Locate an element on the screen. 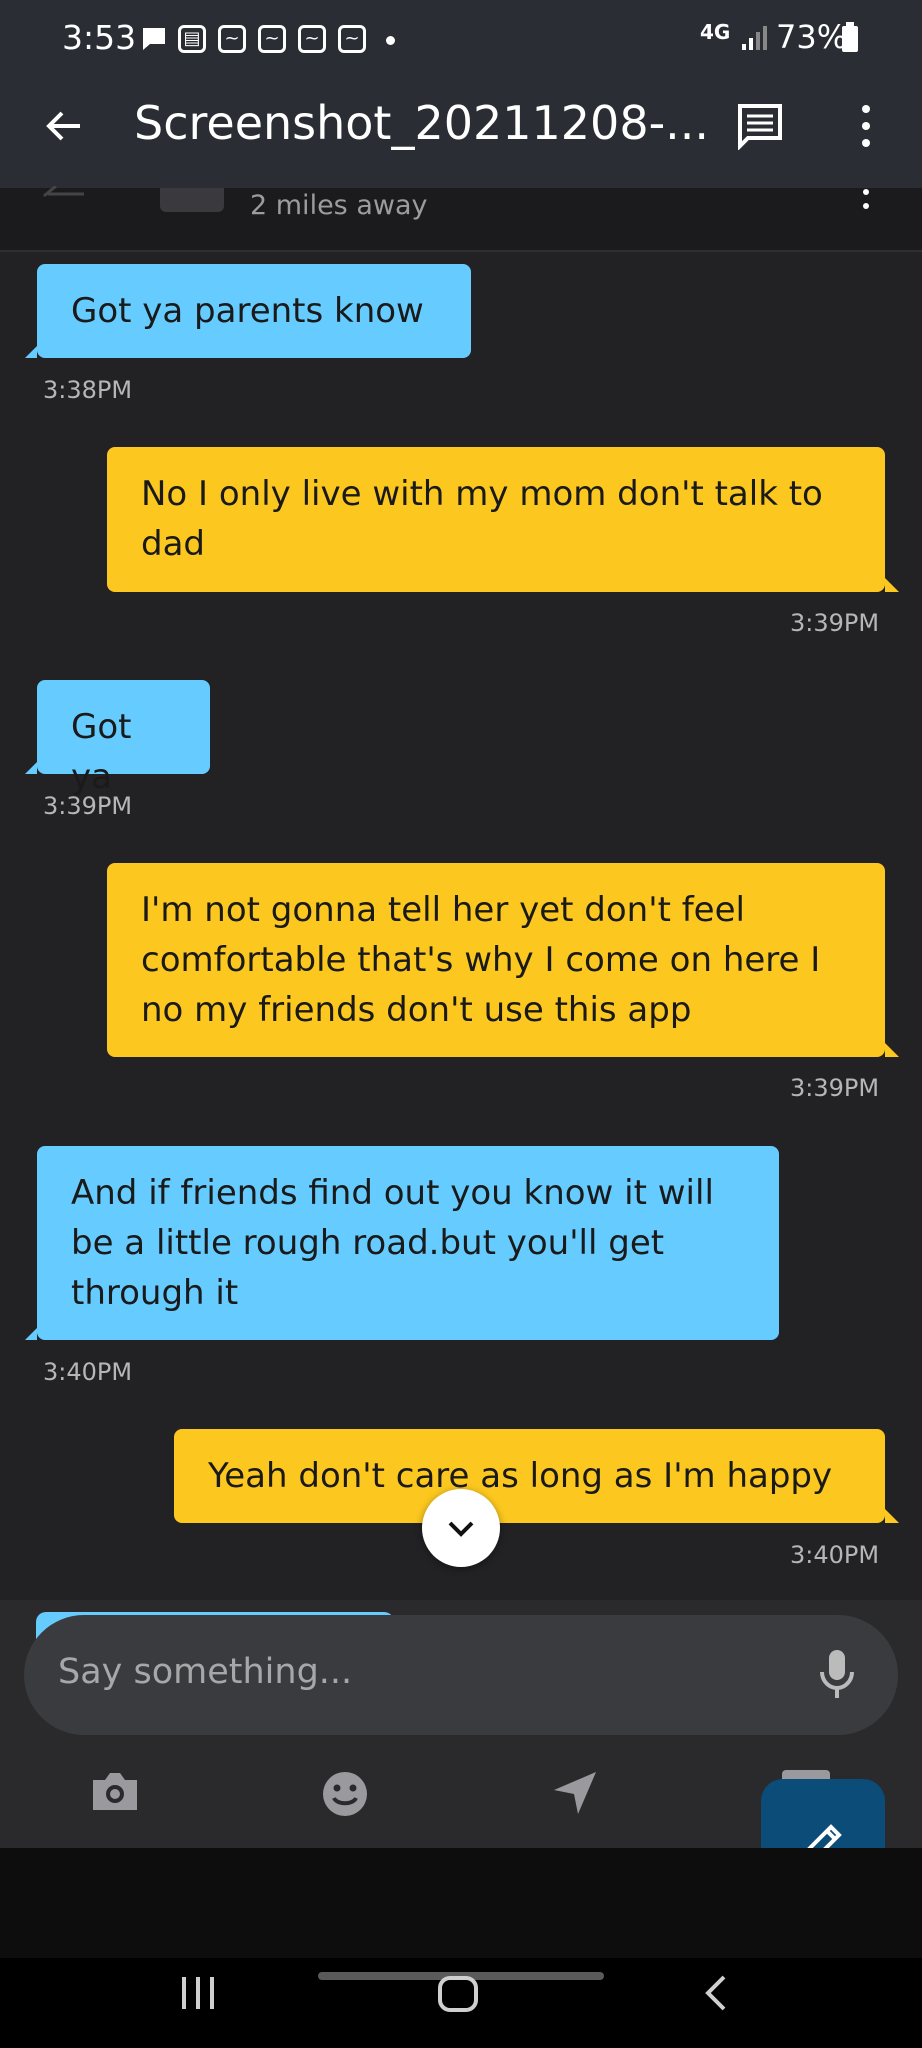 The width and height of the screenshot is (922, 2048). message-timestamp: 3:38PM is located at coordinates (88, 390).